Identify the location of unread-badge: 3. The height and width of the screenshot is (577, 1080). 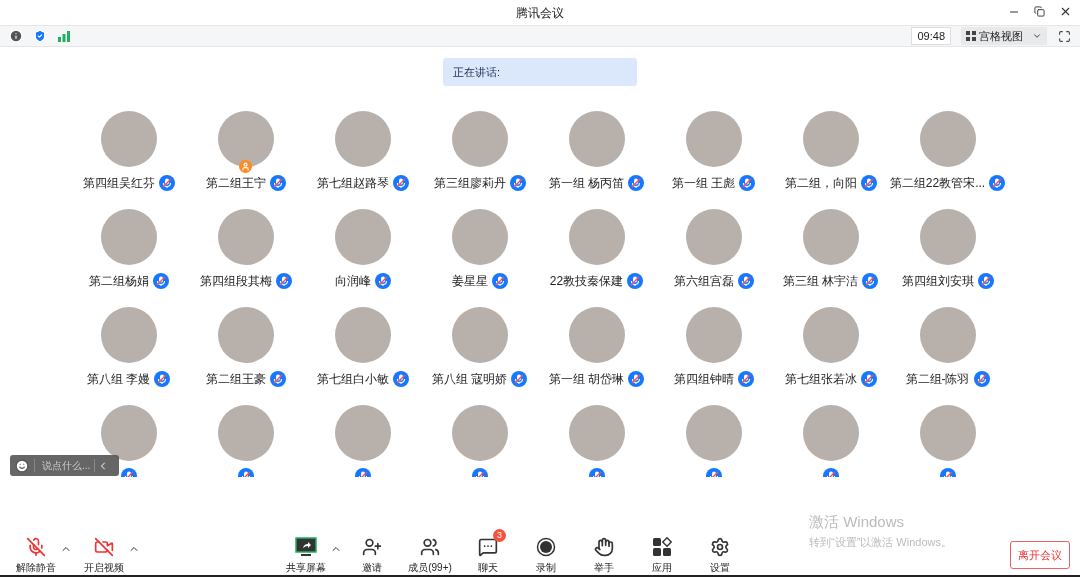
(499, 535).